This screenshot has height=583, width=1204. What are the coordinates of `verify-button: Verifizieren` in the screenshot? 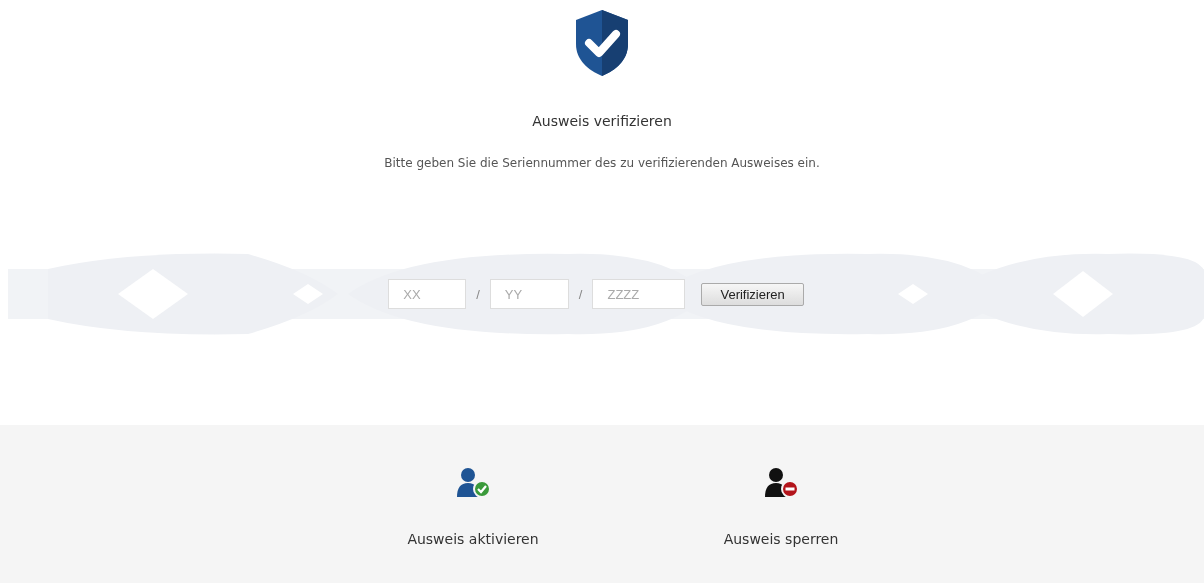 It's located at (752, 294).